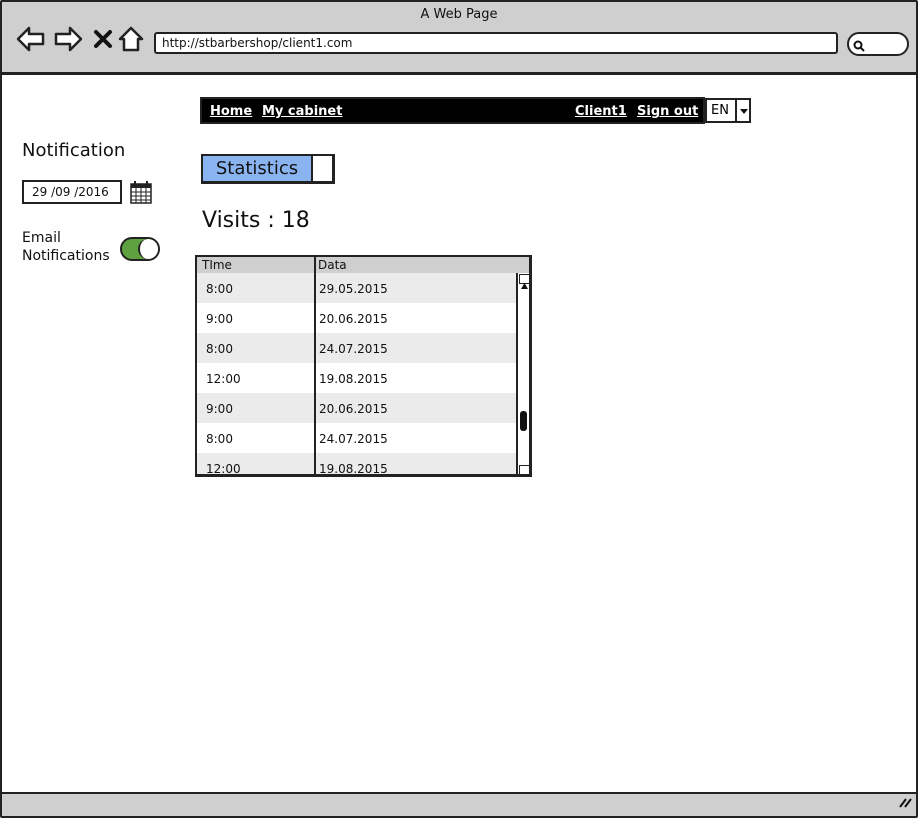 This screenshot has height=818, width=918. I want to click on back-icon, so click(31, 39).